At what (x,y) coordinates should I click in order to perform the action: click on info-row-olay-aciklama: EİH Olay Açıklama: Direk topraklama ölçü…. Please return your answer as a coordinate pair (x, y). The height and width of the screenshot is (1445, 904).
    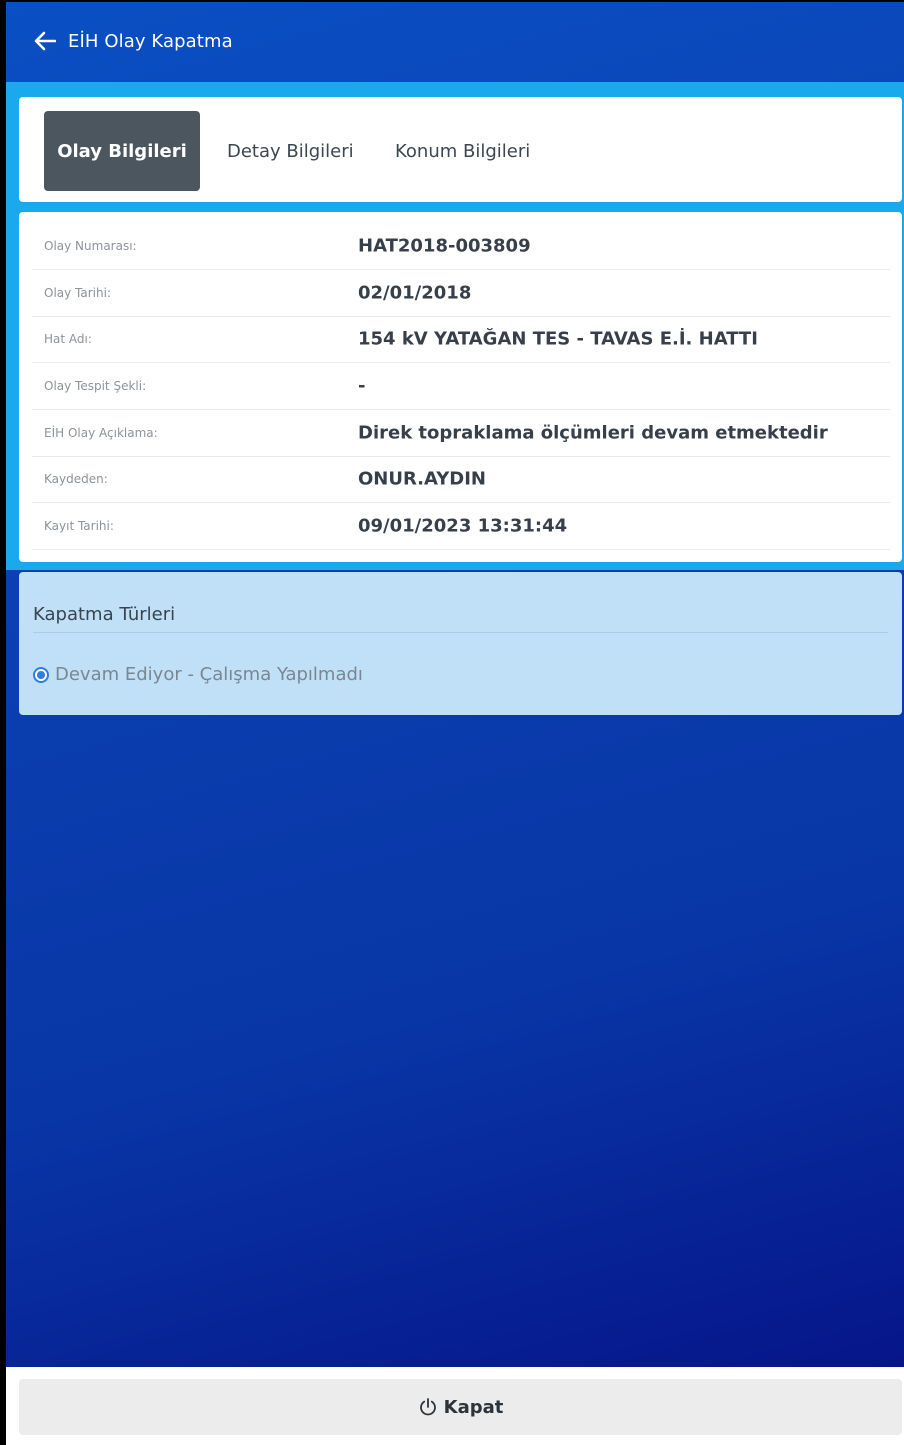
    Looking at the image, I should click on (461, 433).